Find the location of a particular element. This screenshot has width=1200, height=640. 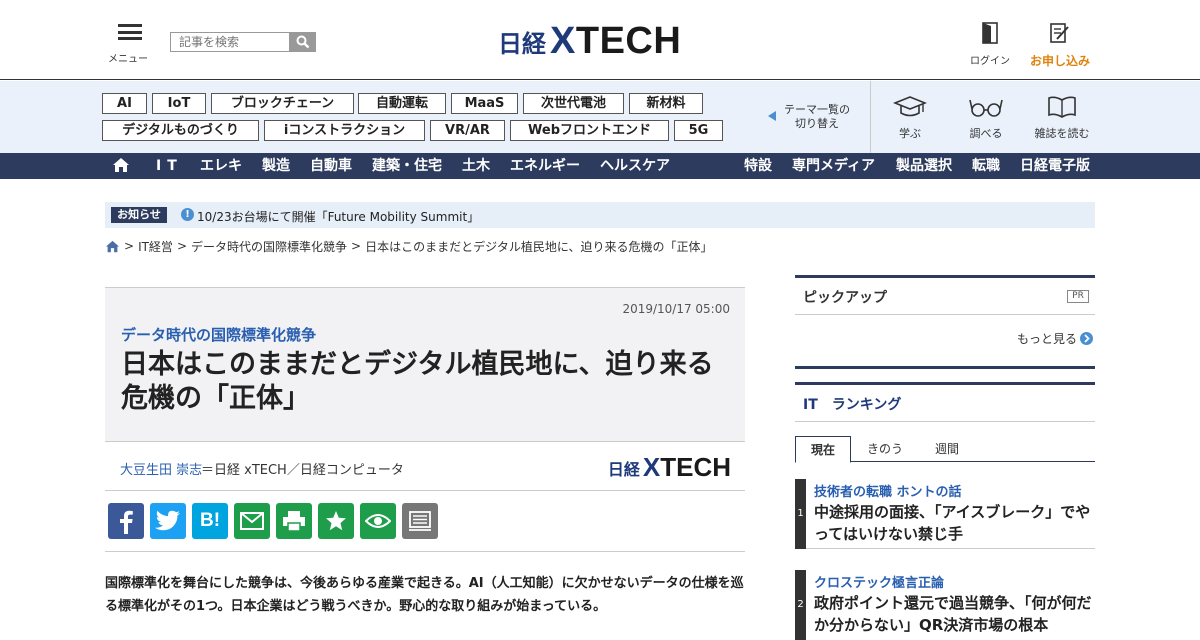

nav-architecture: 建築・住宅 is located at coordinates (407, 166).